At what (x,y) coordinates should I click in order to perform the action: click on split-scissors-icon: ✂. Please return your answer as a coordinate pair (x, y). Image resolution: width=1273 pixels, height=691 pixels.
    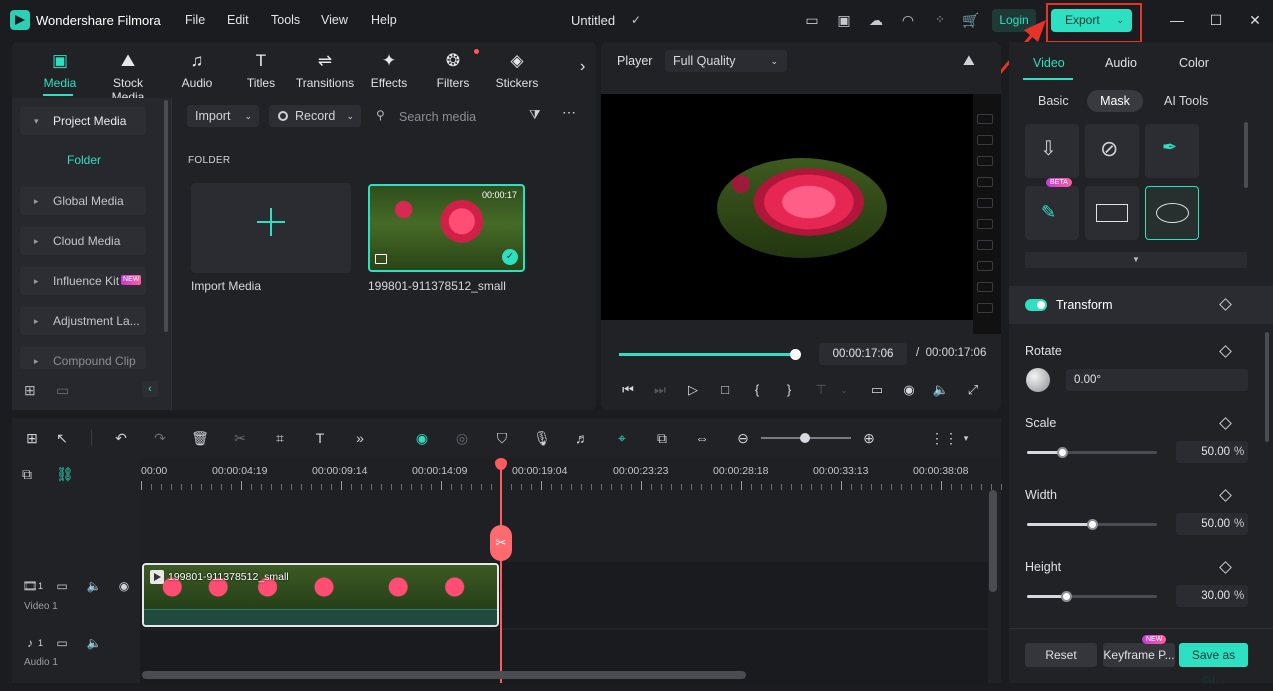
    Looking at the image, I should click on (501, 543).